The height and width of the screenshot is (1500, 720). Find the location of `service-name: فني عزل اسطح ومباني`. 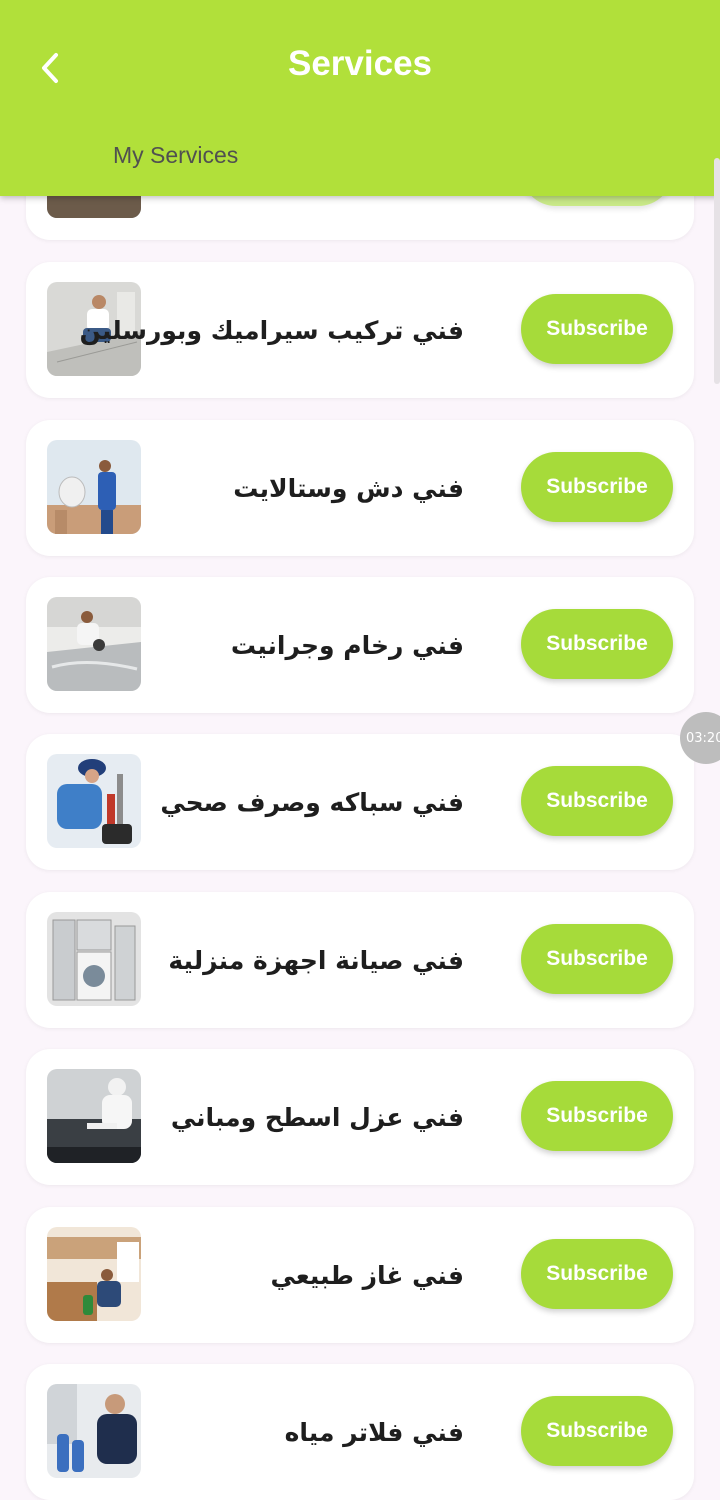

service-name: فني عزل اسطح ومباني is located at coordinates (317, 1117).